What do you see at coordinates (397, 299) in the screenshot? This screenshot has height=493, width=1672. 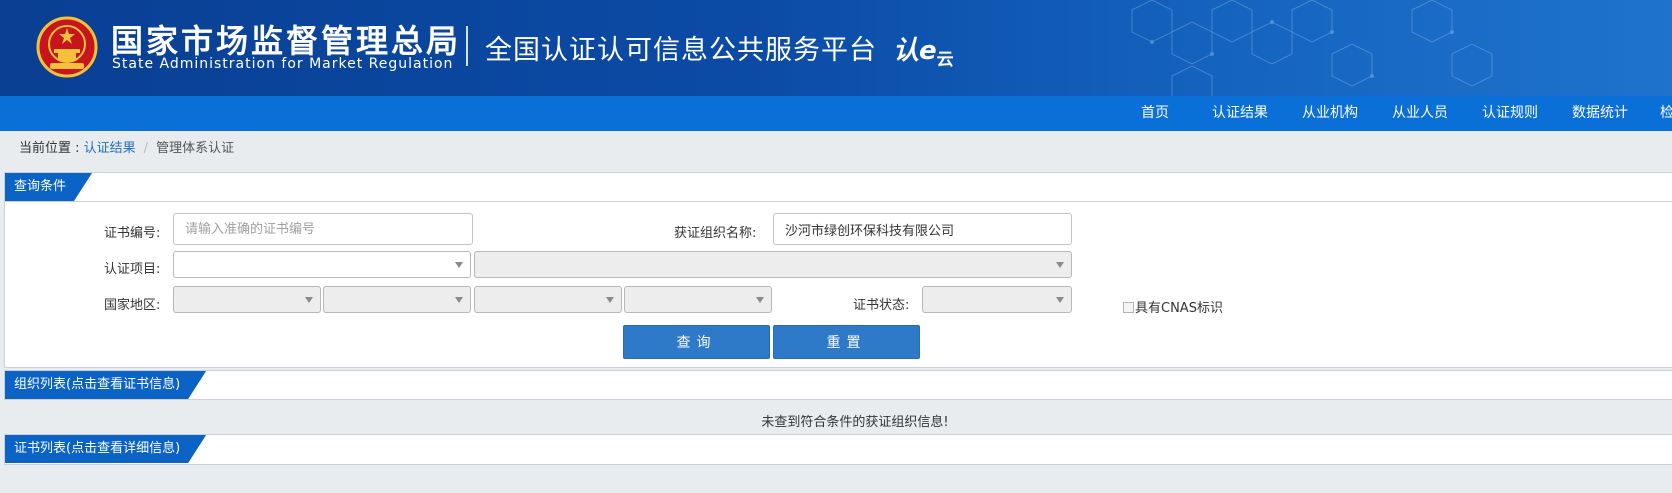 I see `region-province-select` at bounding box center [397, 299].